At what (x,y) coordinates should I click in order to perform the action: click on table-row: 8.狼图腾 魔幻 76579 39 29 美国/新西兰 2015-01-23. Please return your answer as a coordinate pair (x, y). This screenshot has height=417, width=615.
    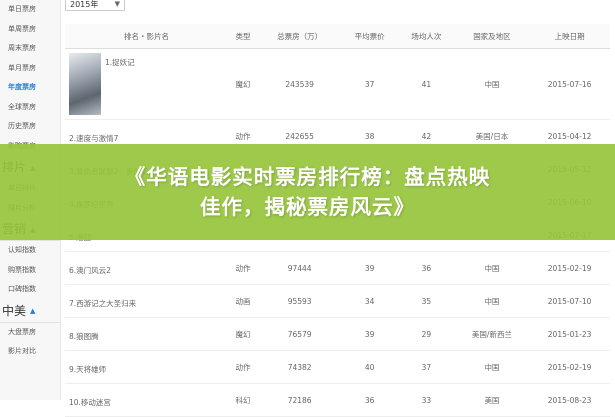
    Looking at the image, I should click on (337, 334).